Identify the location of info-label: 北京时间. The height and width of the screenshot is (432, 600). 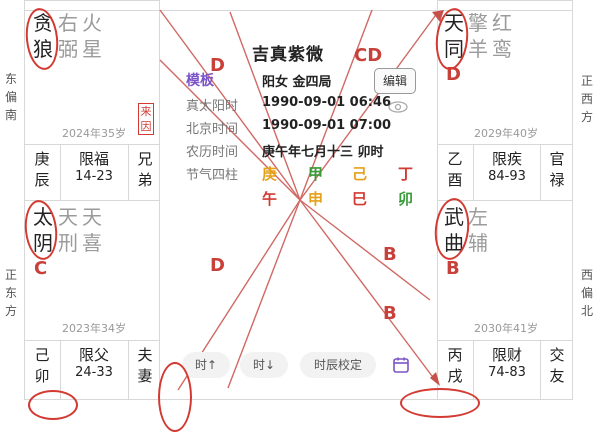
(212, 129).